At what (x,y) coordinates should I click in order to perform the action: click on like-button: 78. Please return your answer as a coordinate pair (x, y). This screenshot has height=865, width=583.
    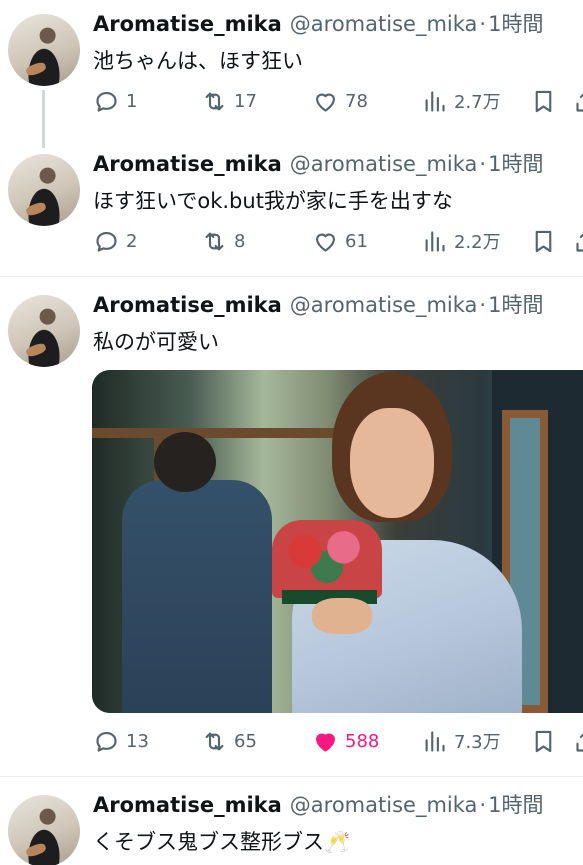
    Looking at the image, I should click on (340, 101).